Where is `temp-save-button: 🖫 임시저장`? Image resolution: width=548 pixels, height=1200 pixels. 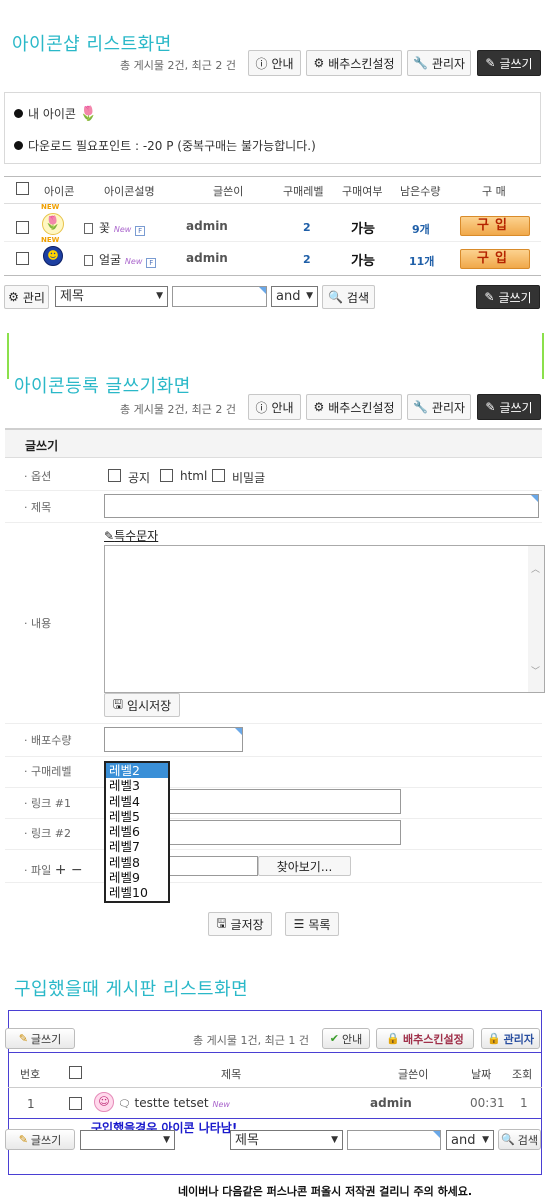
temp-save-button: 🖫 임시저장 is located at coordinates (142, 705).